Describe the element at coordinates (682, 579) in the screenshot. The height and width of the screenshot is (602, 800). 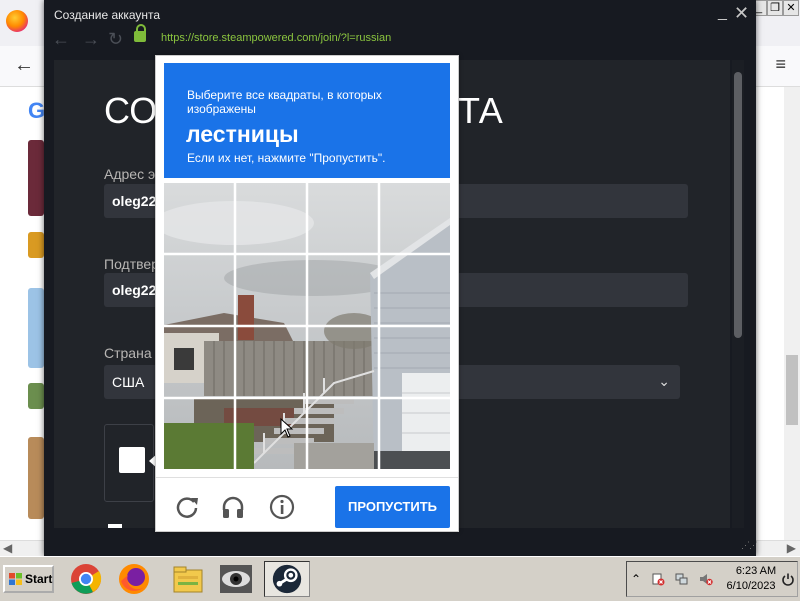
I see `network-icon` at that location.